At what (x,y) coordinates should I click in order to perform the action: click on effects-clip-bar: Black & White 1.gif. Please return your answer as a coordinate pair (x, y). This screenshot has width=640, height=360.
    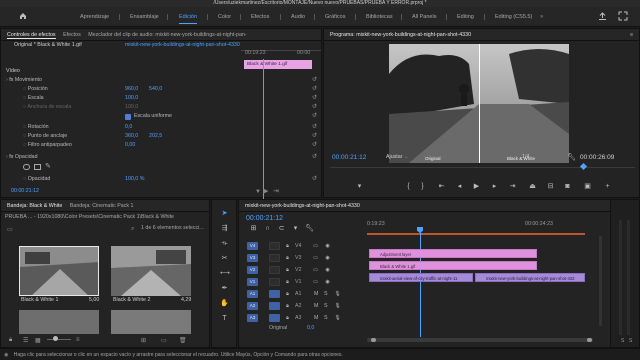
    Looking at the image, I should click on (278, 64).